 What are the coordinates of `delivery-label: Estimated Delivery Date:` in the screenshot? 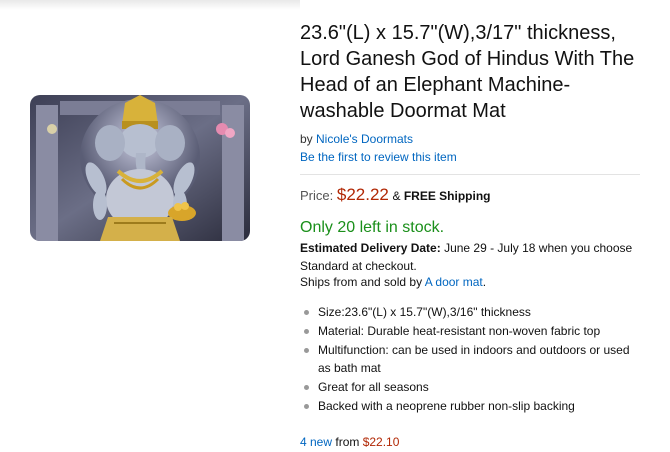 It's located at (370, 248).